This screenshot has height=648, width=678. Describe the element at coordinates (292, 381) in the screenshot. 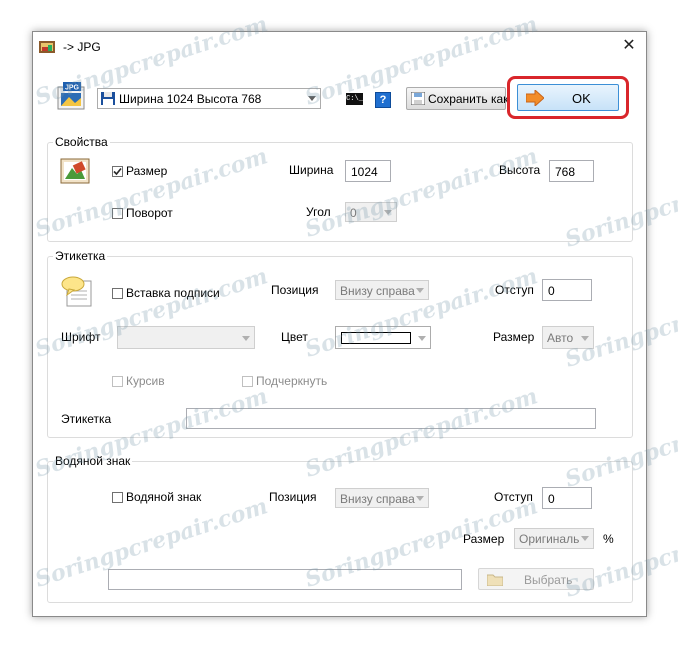

I see `underline-label: Подчеркнуть` at that location.